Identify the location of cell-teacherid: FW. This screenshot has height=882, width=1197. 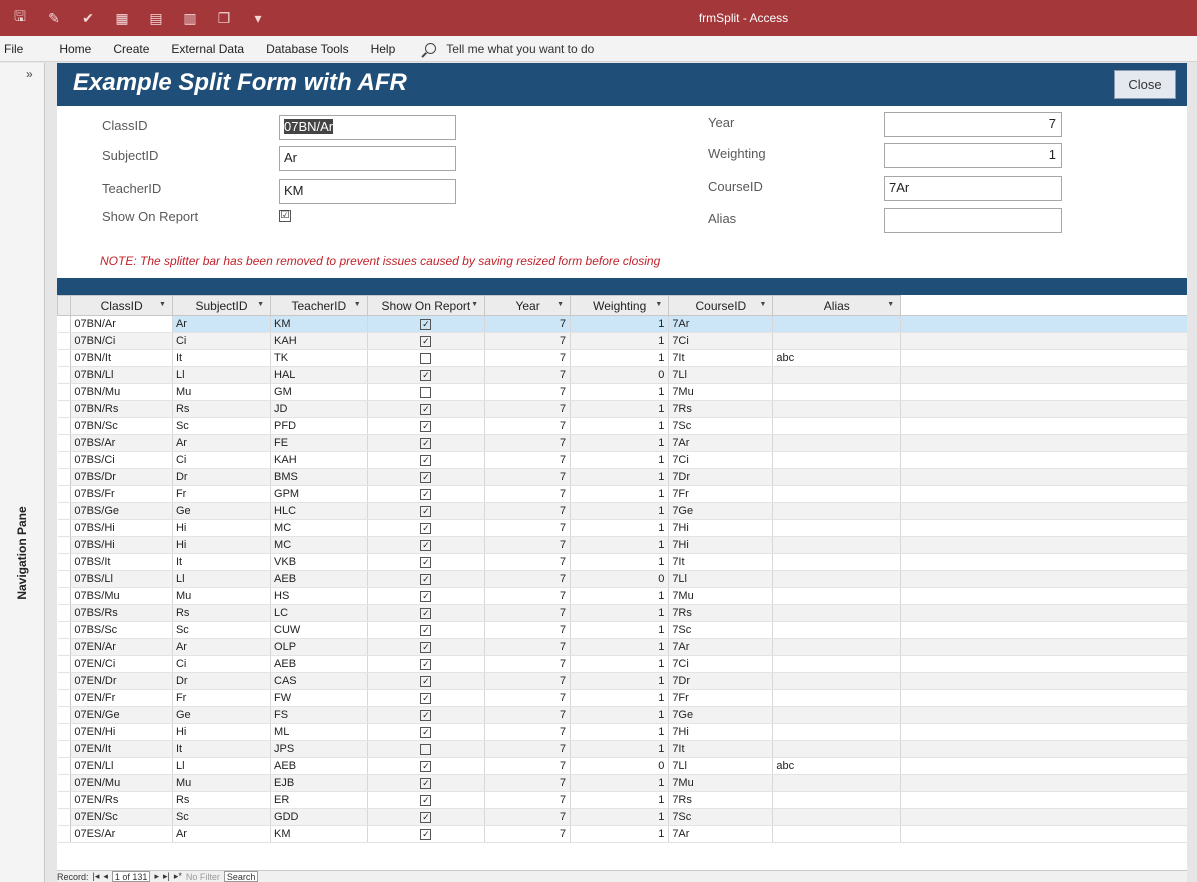
(319, 698).